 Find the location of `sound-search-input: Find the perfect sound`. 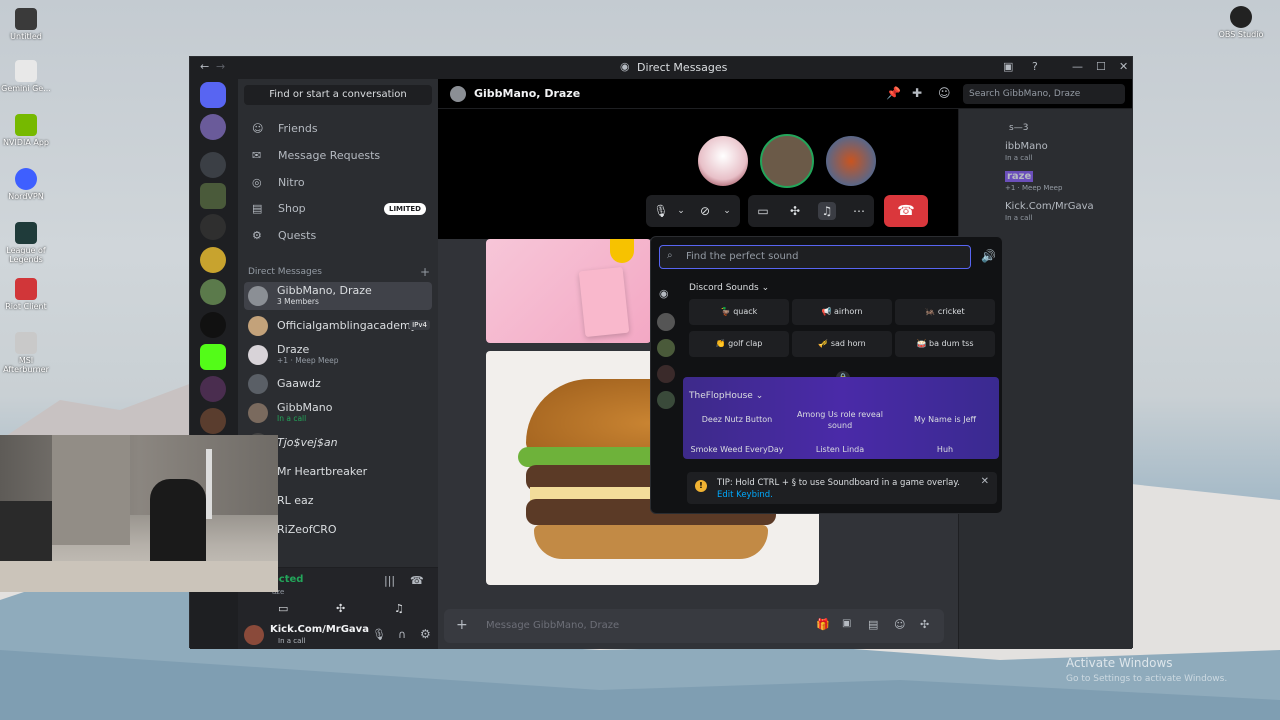

sound-search-input: Find the perfect sound is located at coordinates (815, 257).